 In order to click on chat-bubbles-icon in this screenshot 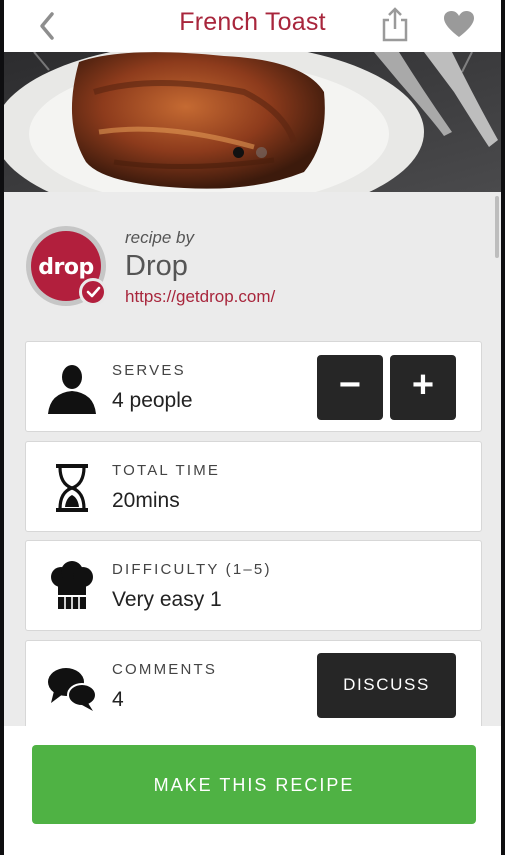, I will do `click(72, 687)`.